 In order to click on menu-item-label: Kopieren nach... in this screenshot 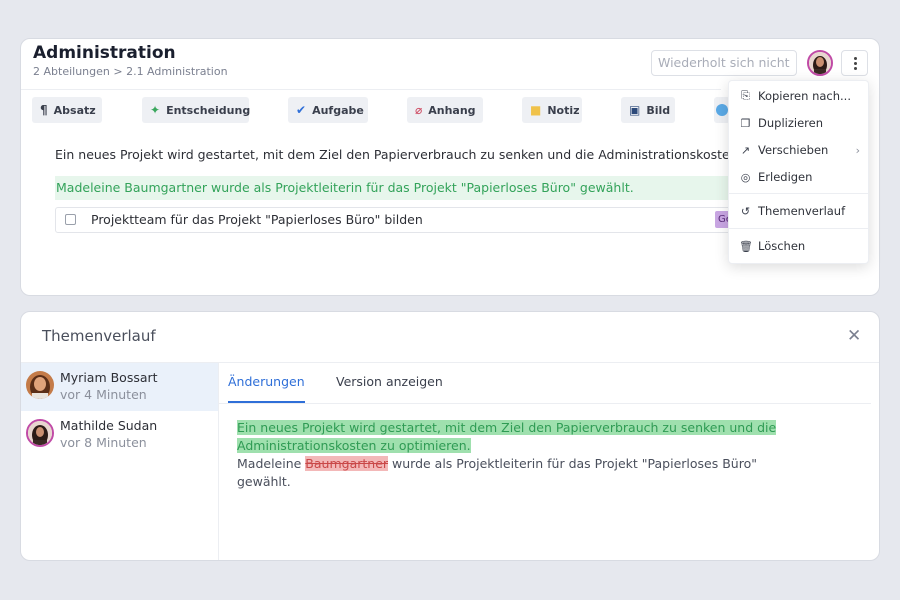, I will do `click(804, 96)`.